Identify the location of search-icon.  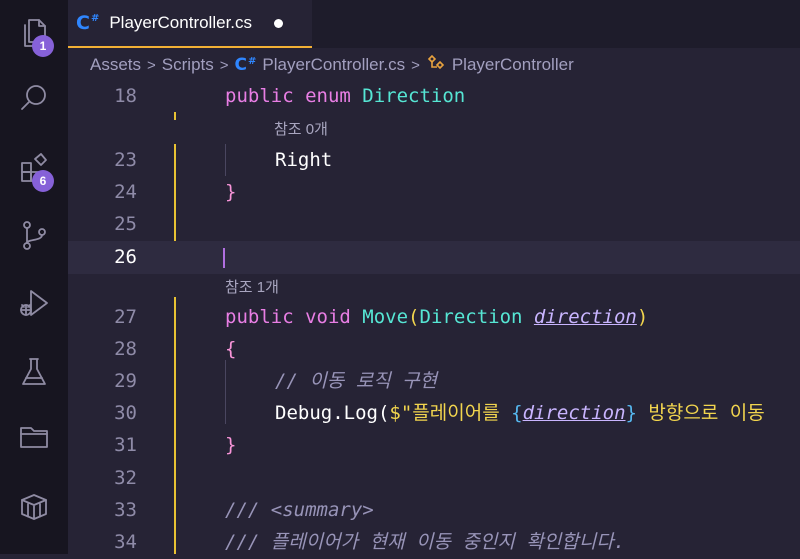
(33, 97).